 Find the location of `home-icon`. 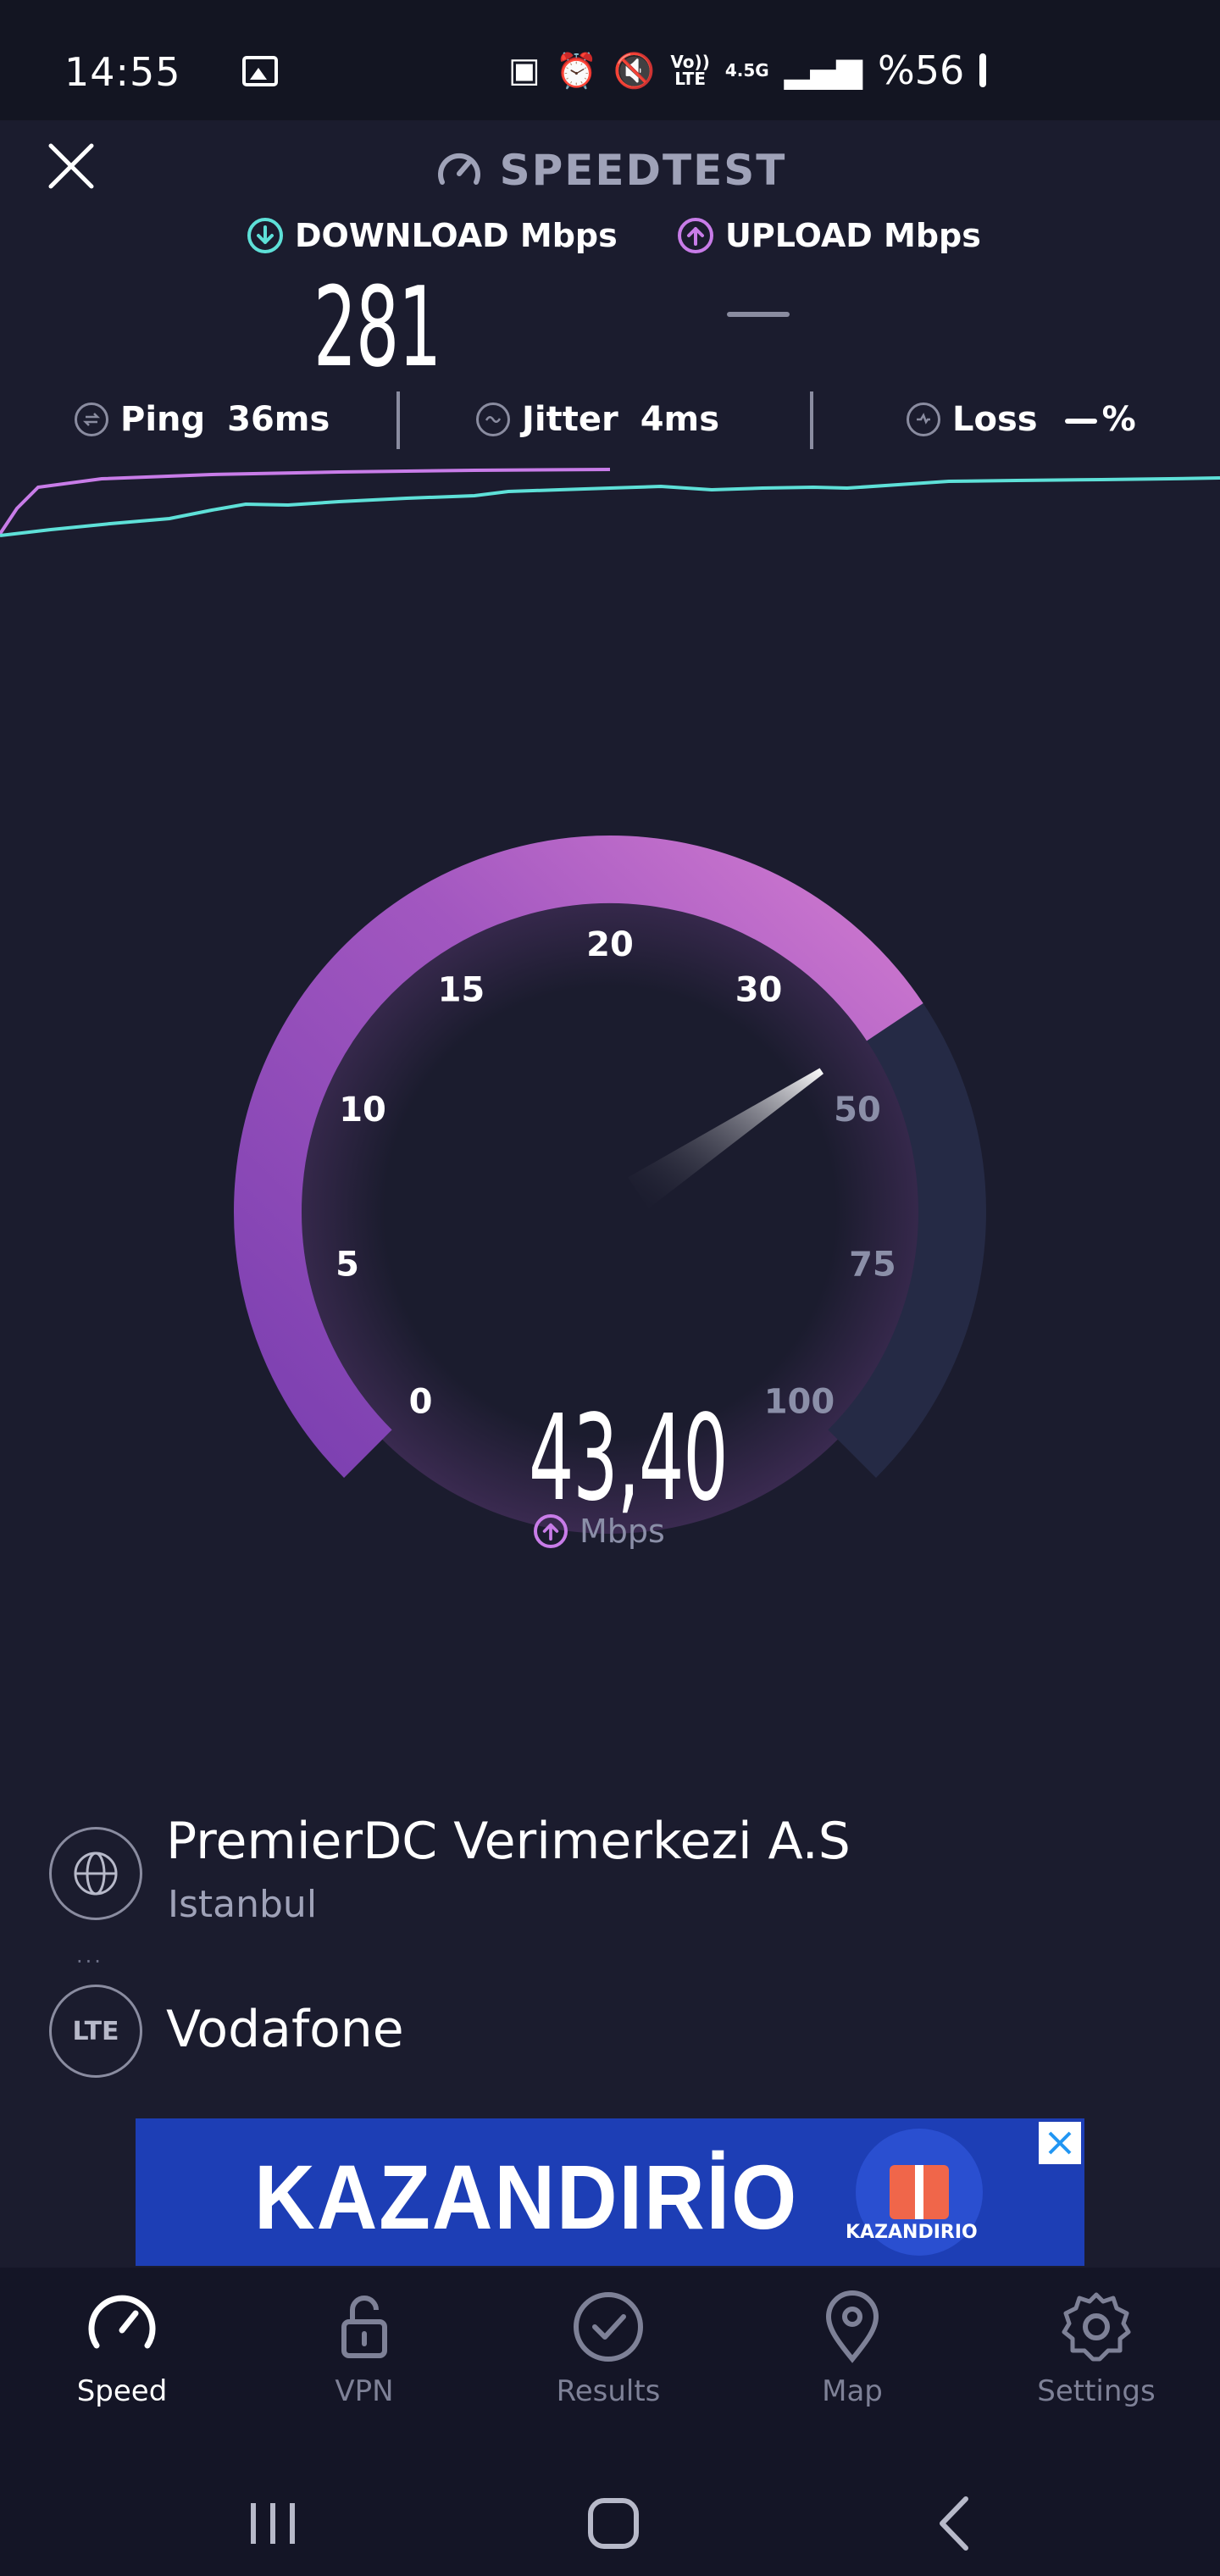

home-icon is located at coordinates (613, 2523).